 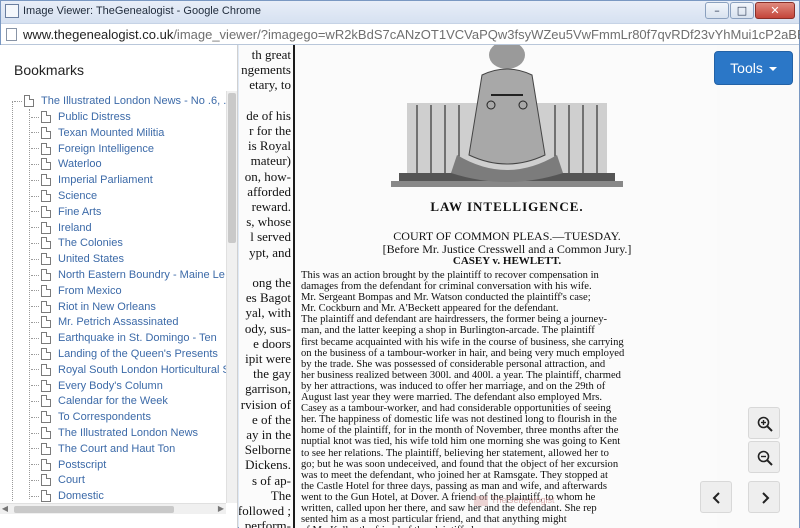 I want to click on previous-page-button, so click(x=716, y=497).